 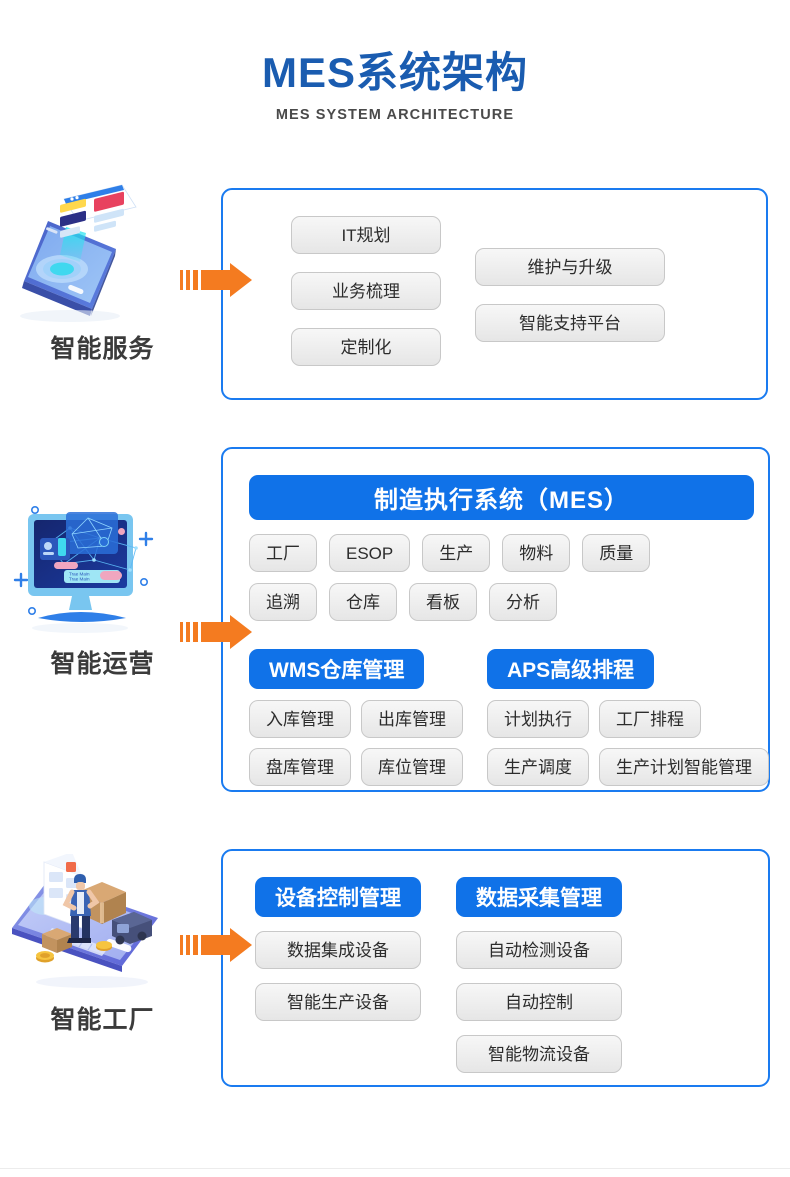 What do you see at coordinates (539, 950) in the screenshot?
I see `tag-auto-inspection-equipment: 自动检测设备` at bounding box center [539, 950].